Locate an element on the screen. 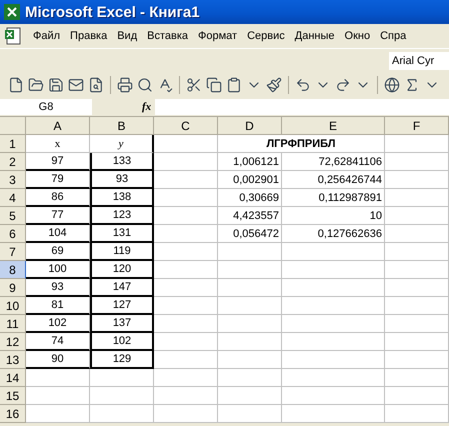 This screenshot has width=449, height=426. table-cell: 137 is located at coordinates (122, 324).